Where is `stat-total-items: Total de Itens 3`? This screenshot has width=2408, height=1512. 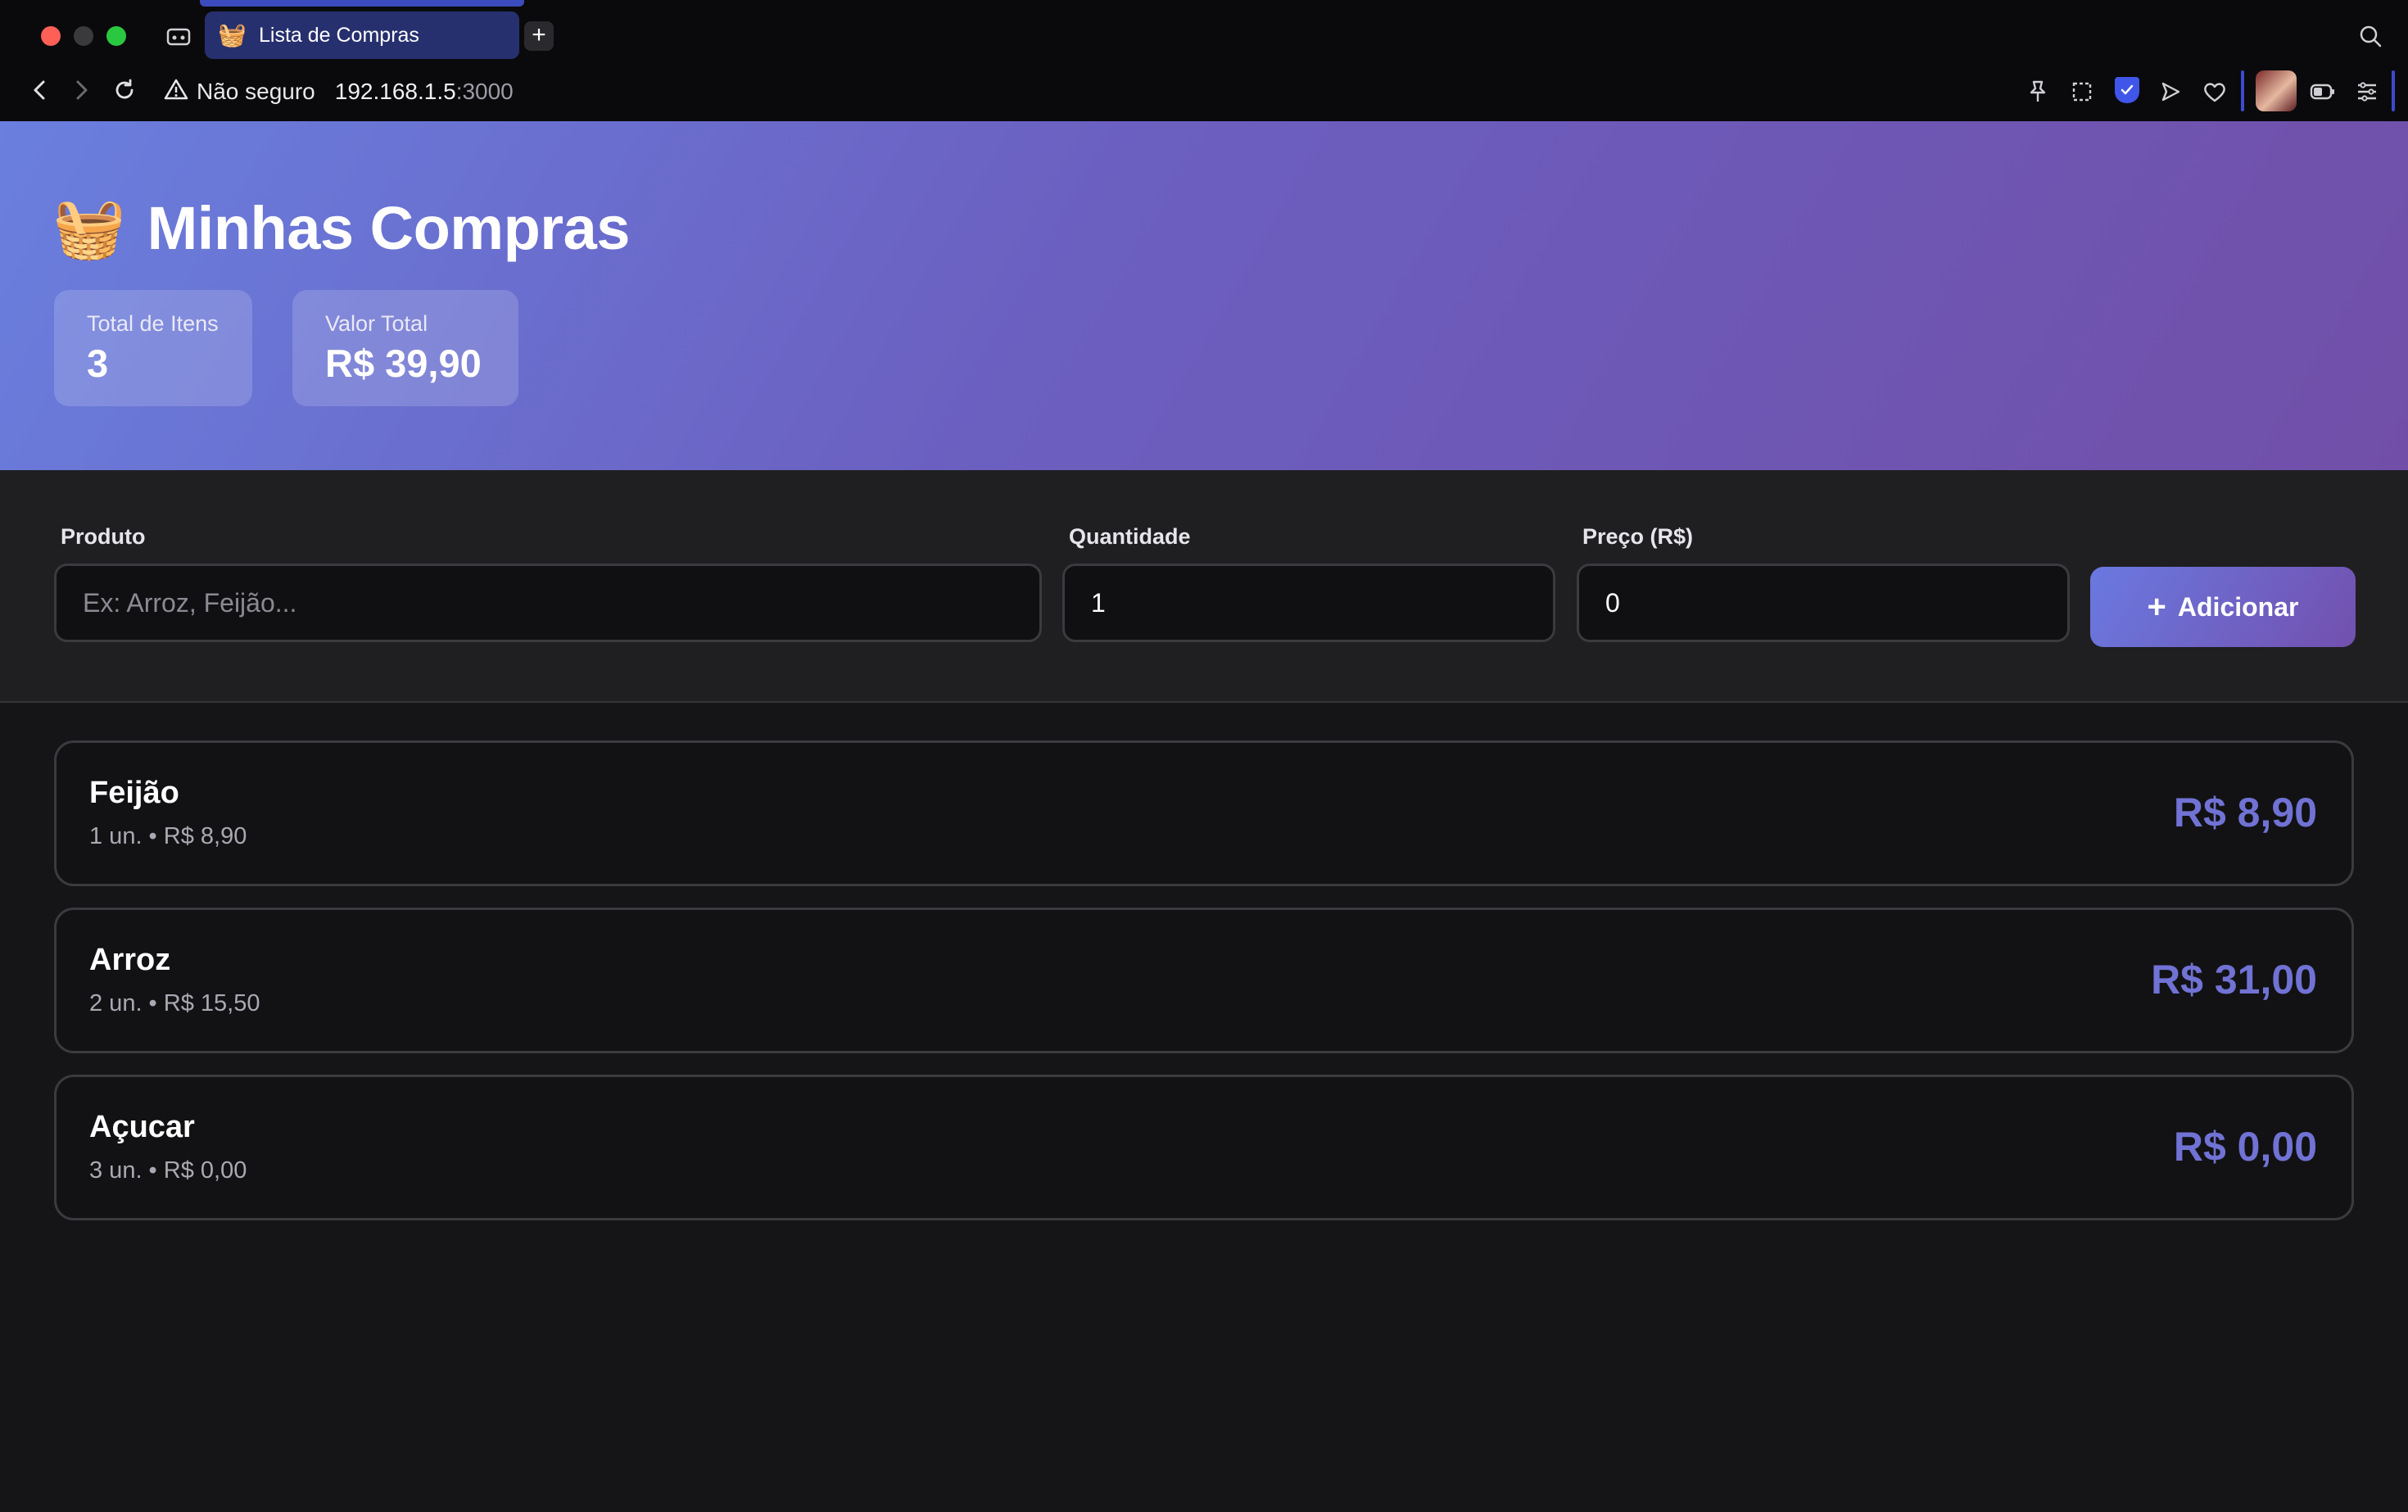 stat-total-items: Total de Itens 3 is located at coordinates (153, 348).